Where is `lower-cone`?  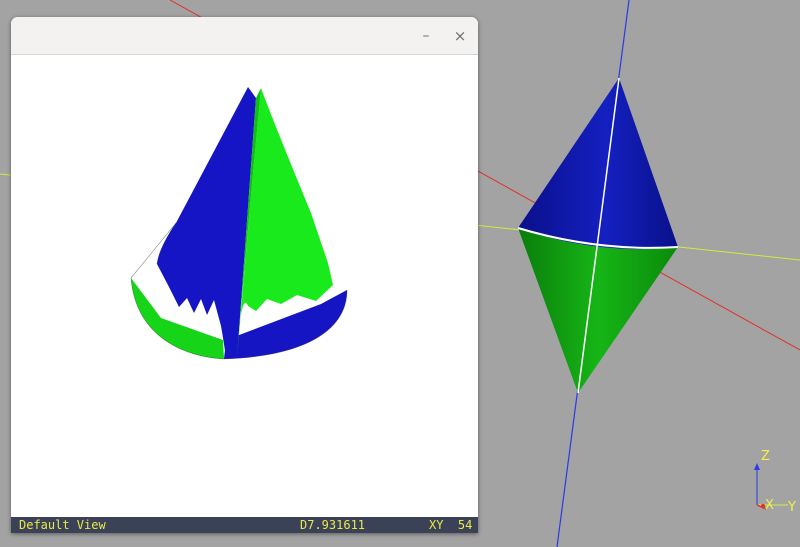 lower-cone is located at coordinates (598, 310).